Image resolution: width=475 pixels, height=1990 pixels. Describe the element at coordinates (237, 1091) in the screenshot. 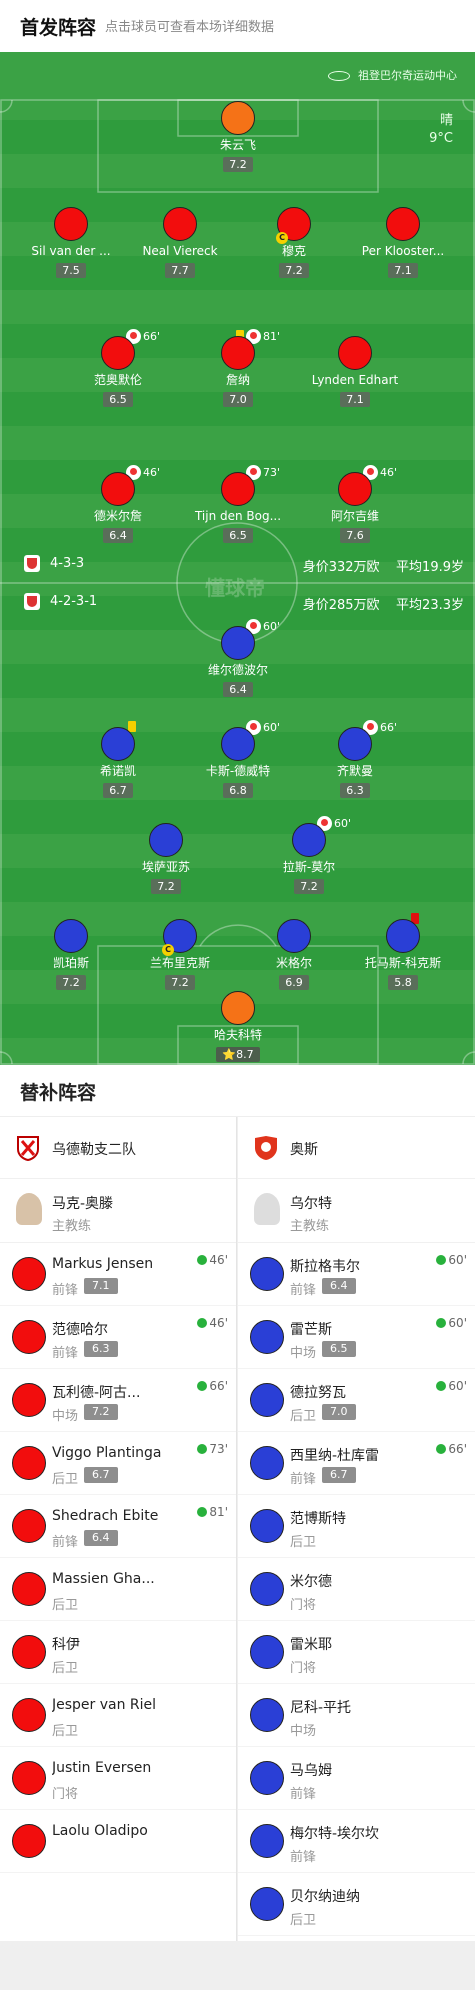

I see `bench-header: 替补阵容` at that location.